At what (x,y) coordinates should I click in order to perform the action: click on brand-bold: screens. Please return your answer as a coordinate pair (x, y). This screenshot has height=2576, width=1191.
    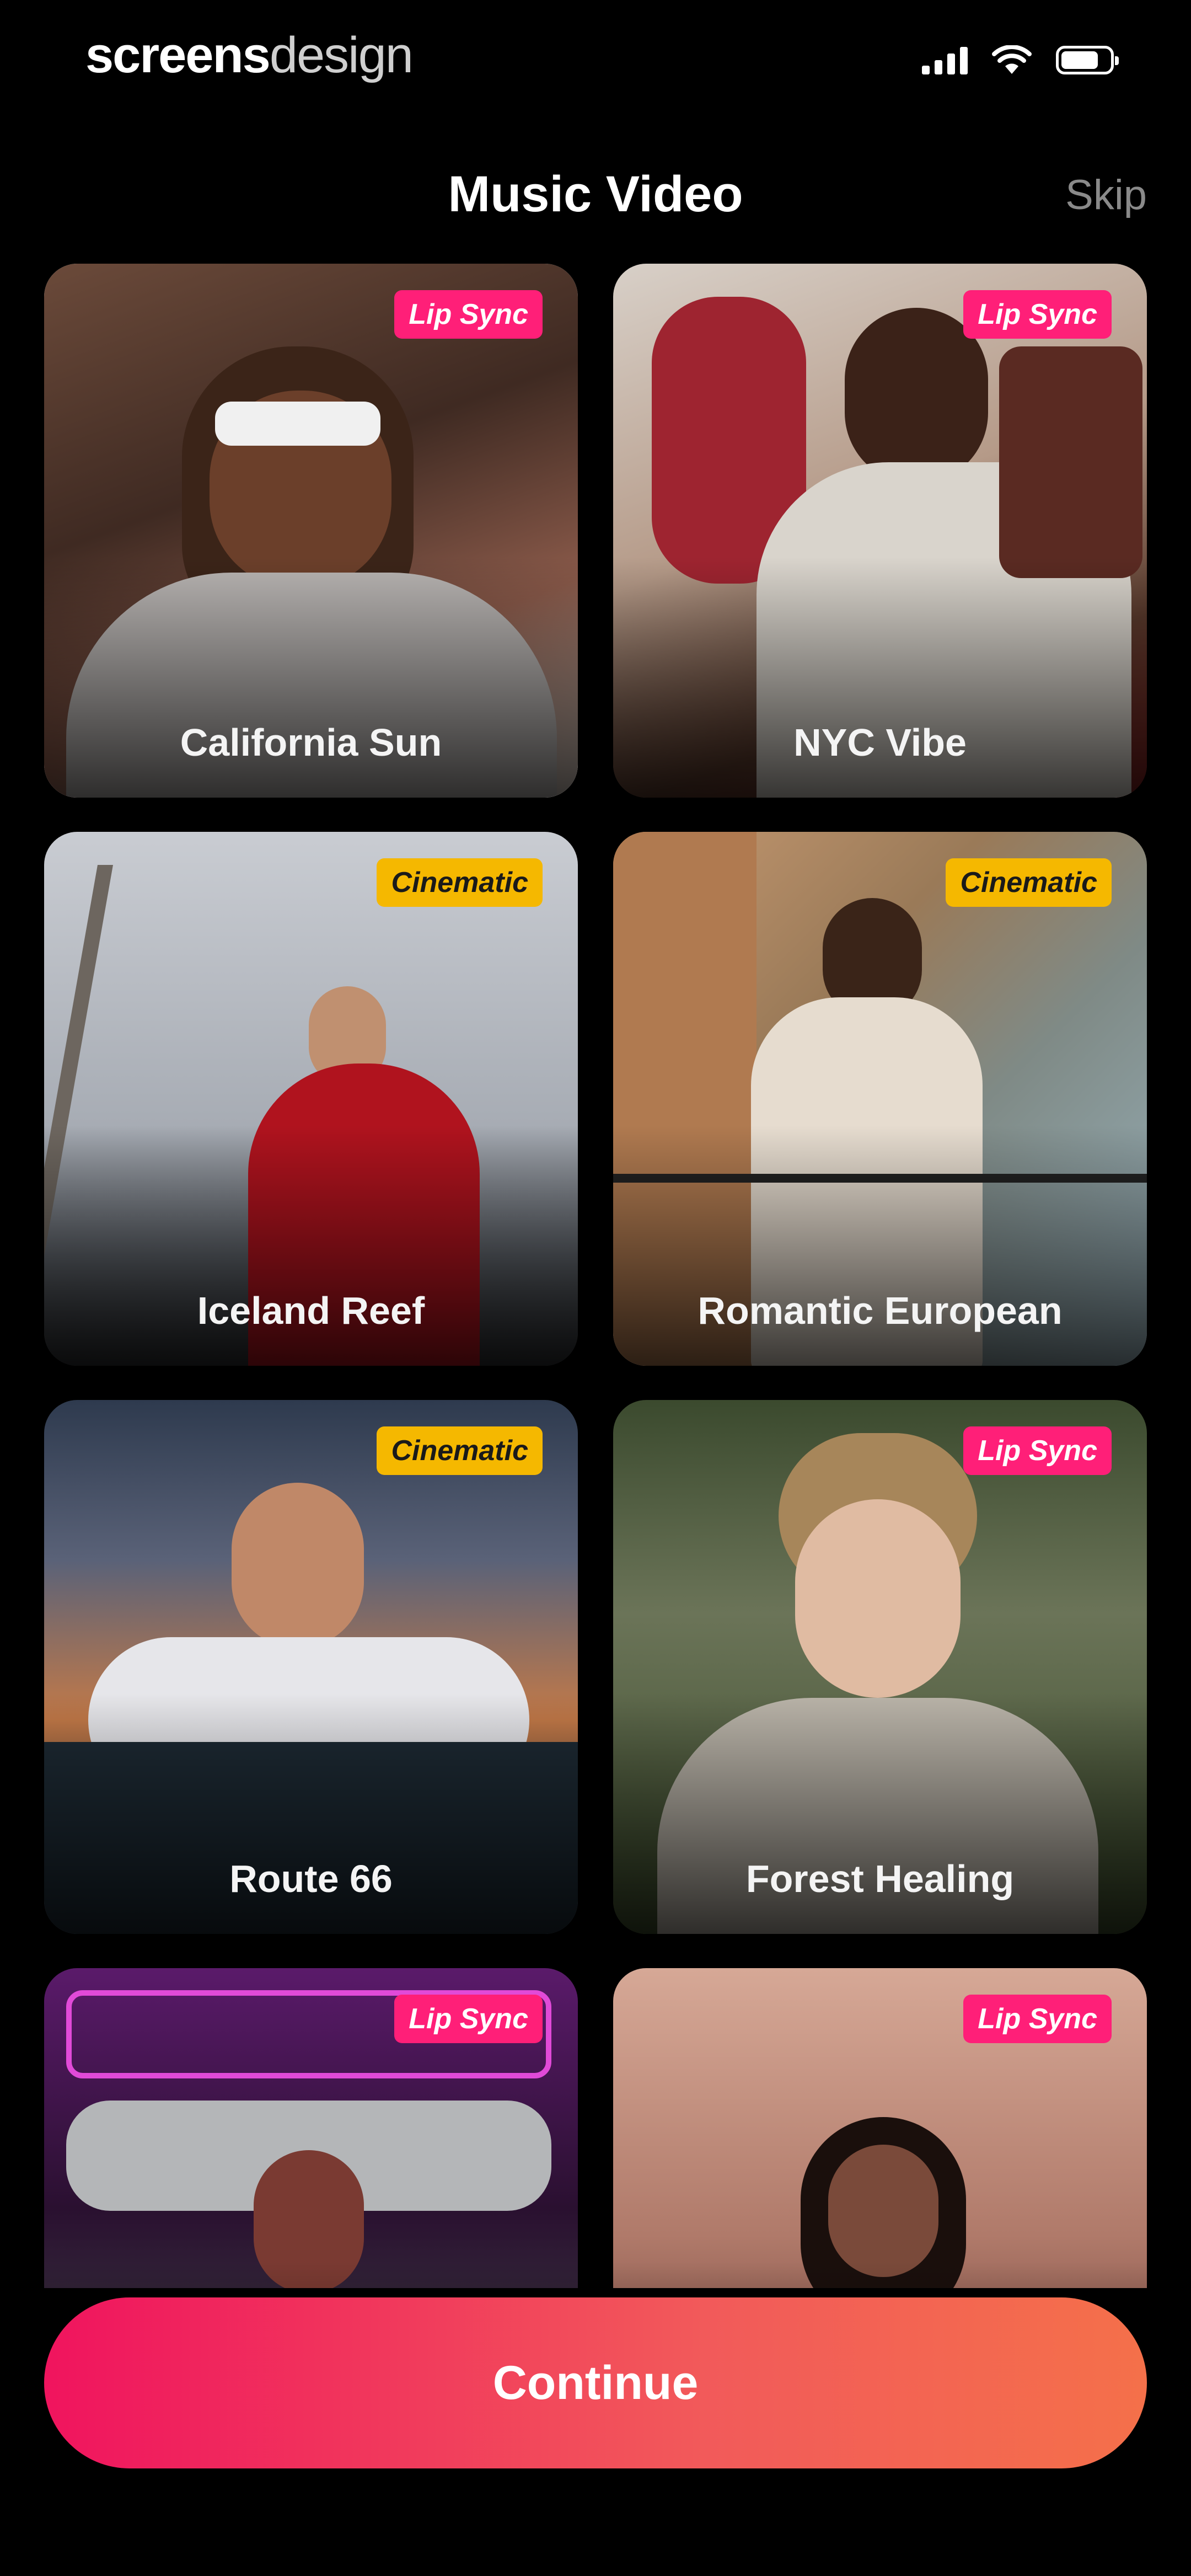
    Looking at the image, I should click on (178, 55).